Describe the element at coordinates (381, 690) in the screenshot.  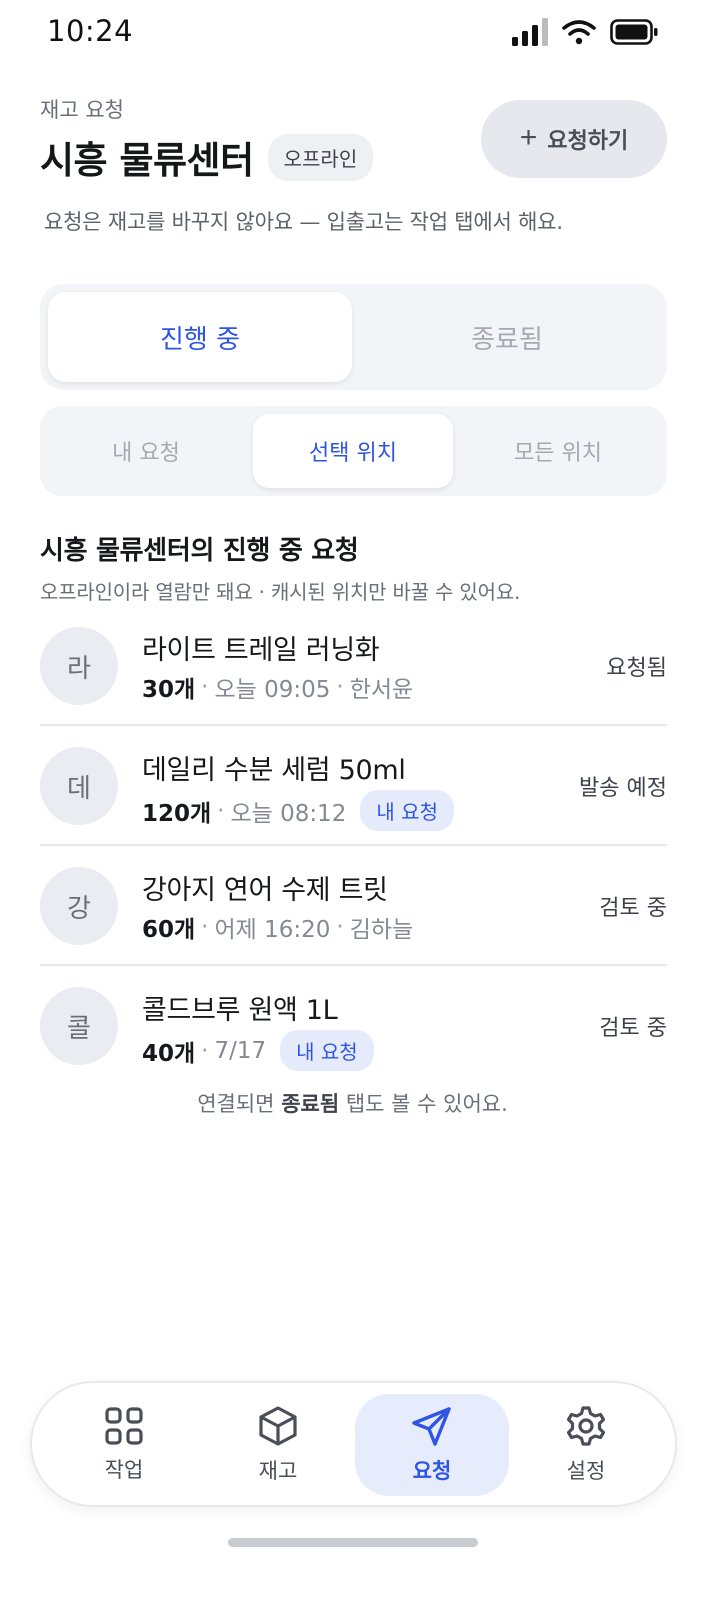
I see `requester-name: 한서윤` at that location.